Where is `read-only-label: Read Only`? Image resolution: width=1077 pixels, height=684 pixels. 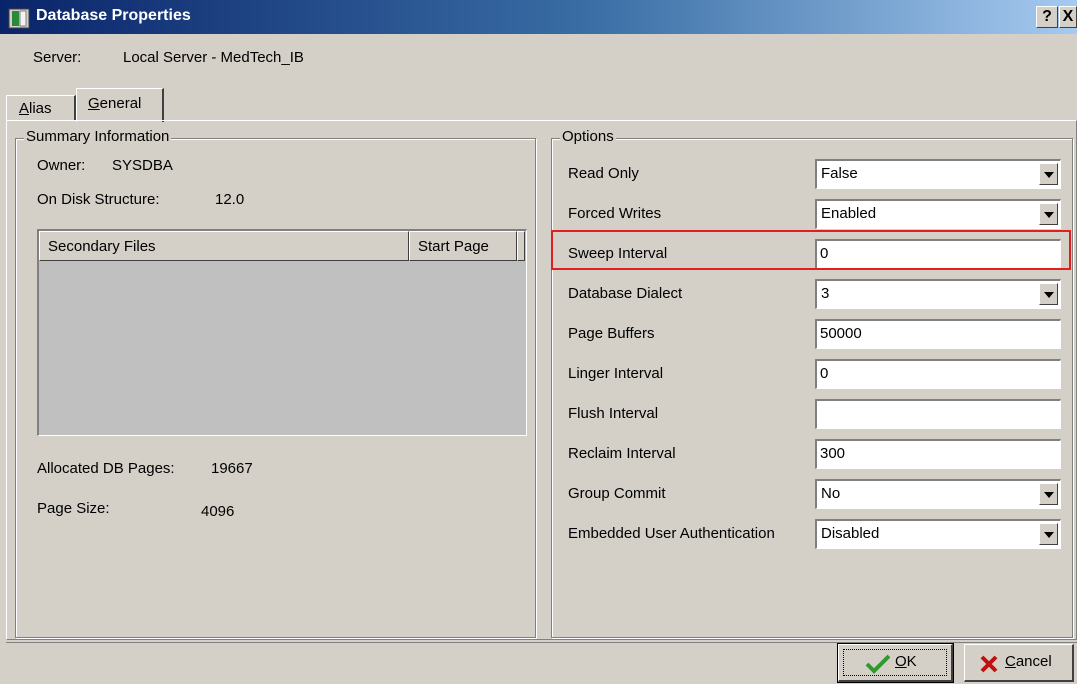
read-only-label: Read Only is located at coordinates (603, 173).